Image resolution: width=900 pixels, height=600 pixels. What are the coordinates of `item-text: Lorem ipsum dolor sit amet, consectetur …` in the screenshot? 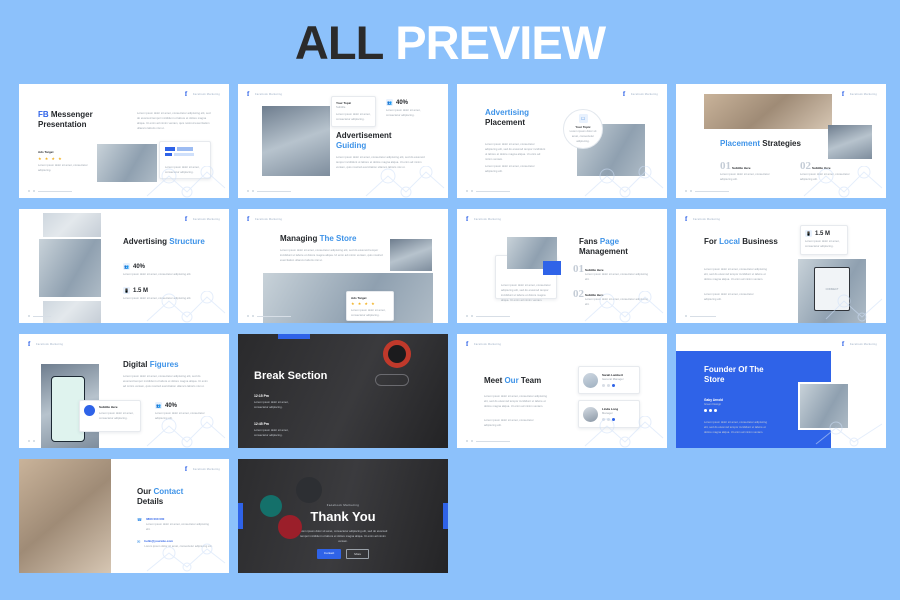 It's located at (616, 277).